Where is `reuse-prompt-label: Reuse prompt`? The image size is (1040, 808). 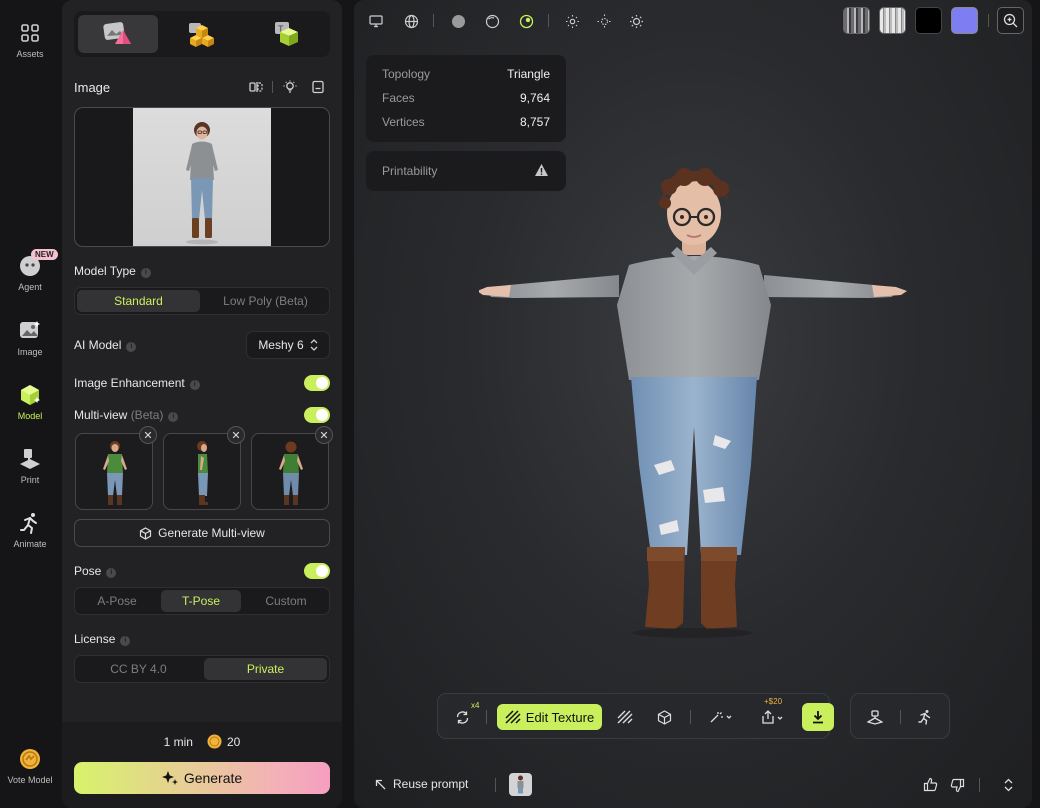
reuse-prompt-label: Reuse prompt is located at coordinates (431, 784).